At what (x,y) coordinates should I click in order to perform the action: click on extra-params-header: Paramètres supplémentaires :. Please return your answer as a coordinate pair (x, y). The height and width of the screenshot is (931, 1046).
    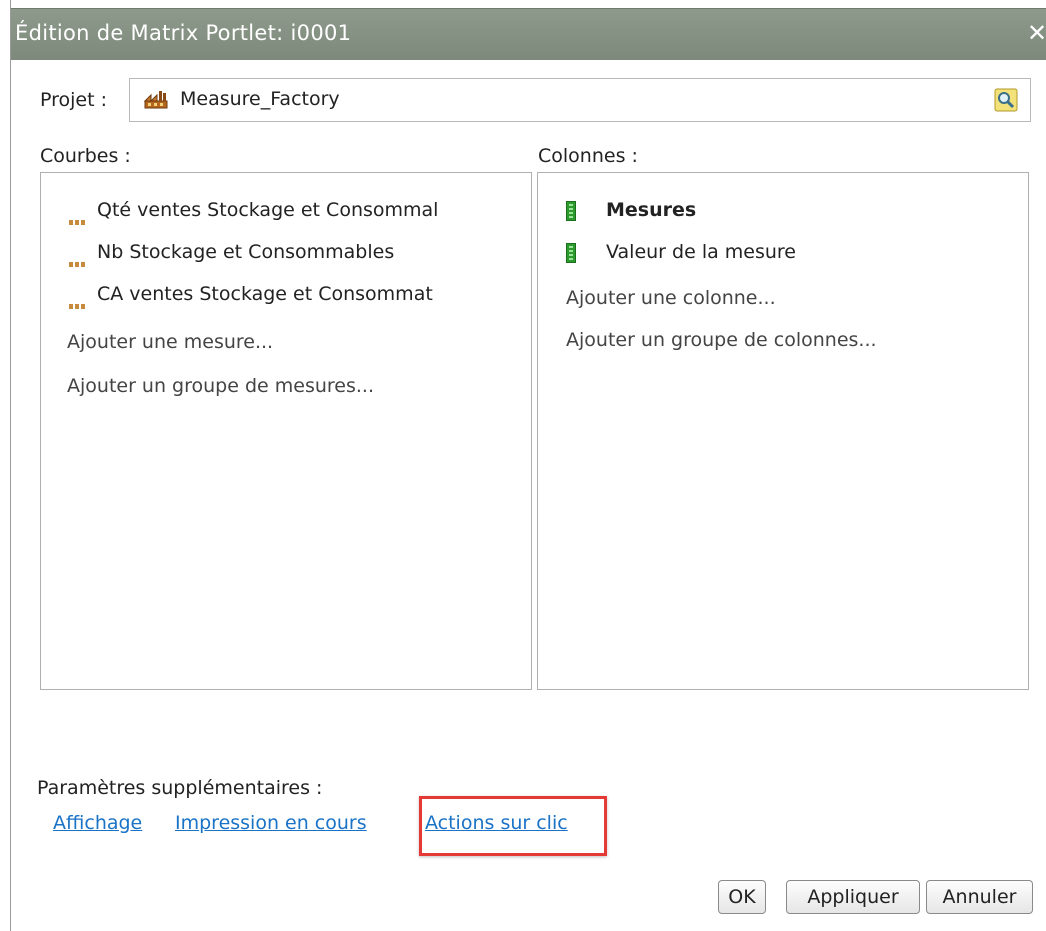
    Looking at the image, I should click on (180, 788).